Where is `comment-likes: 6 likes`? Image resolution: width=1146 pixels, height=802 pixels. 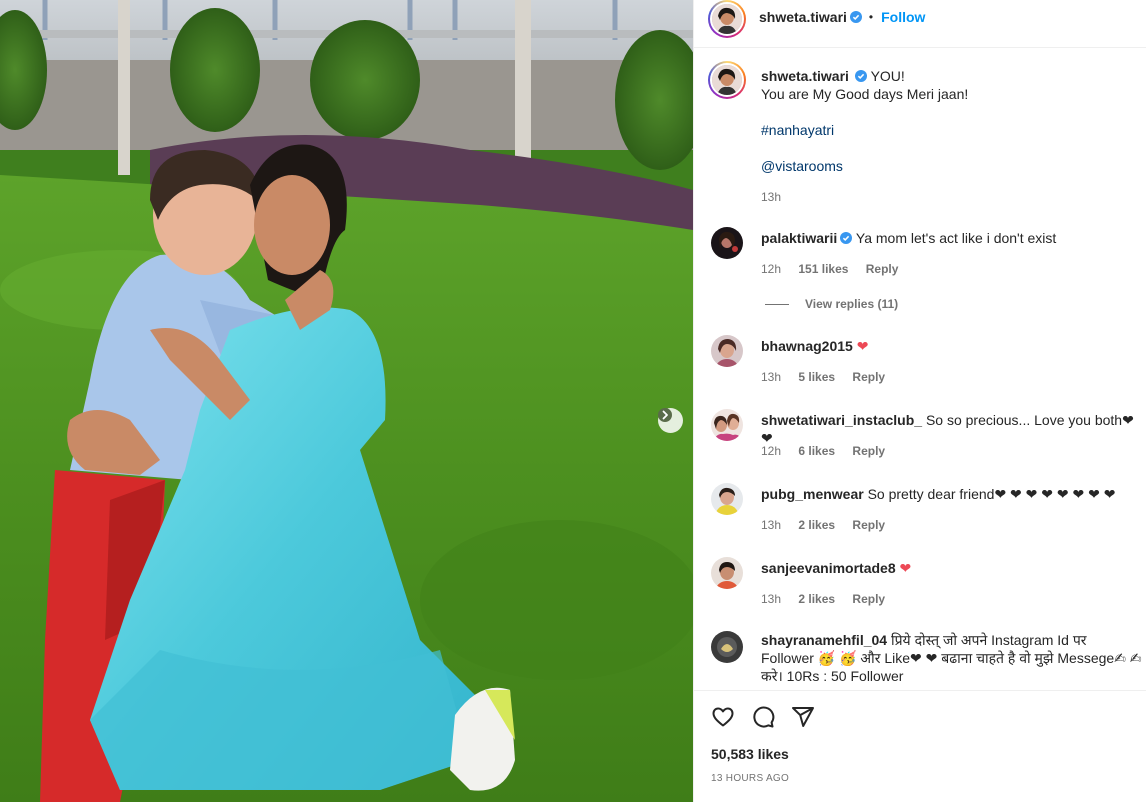 comment-likes: 6 likes is located at coordinates (816, 451).